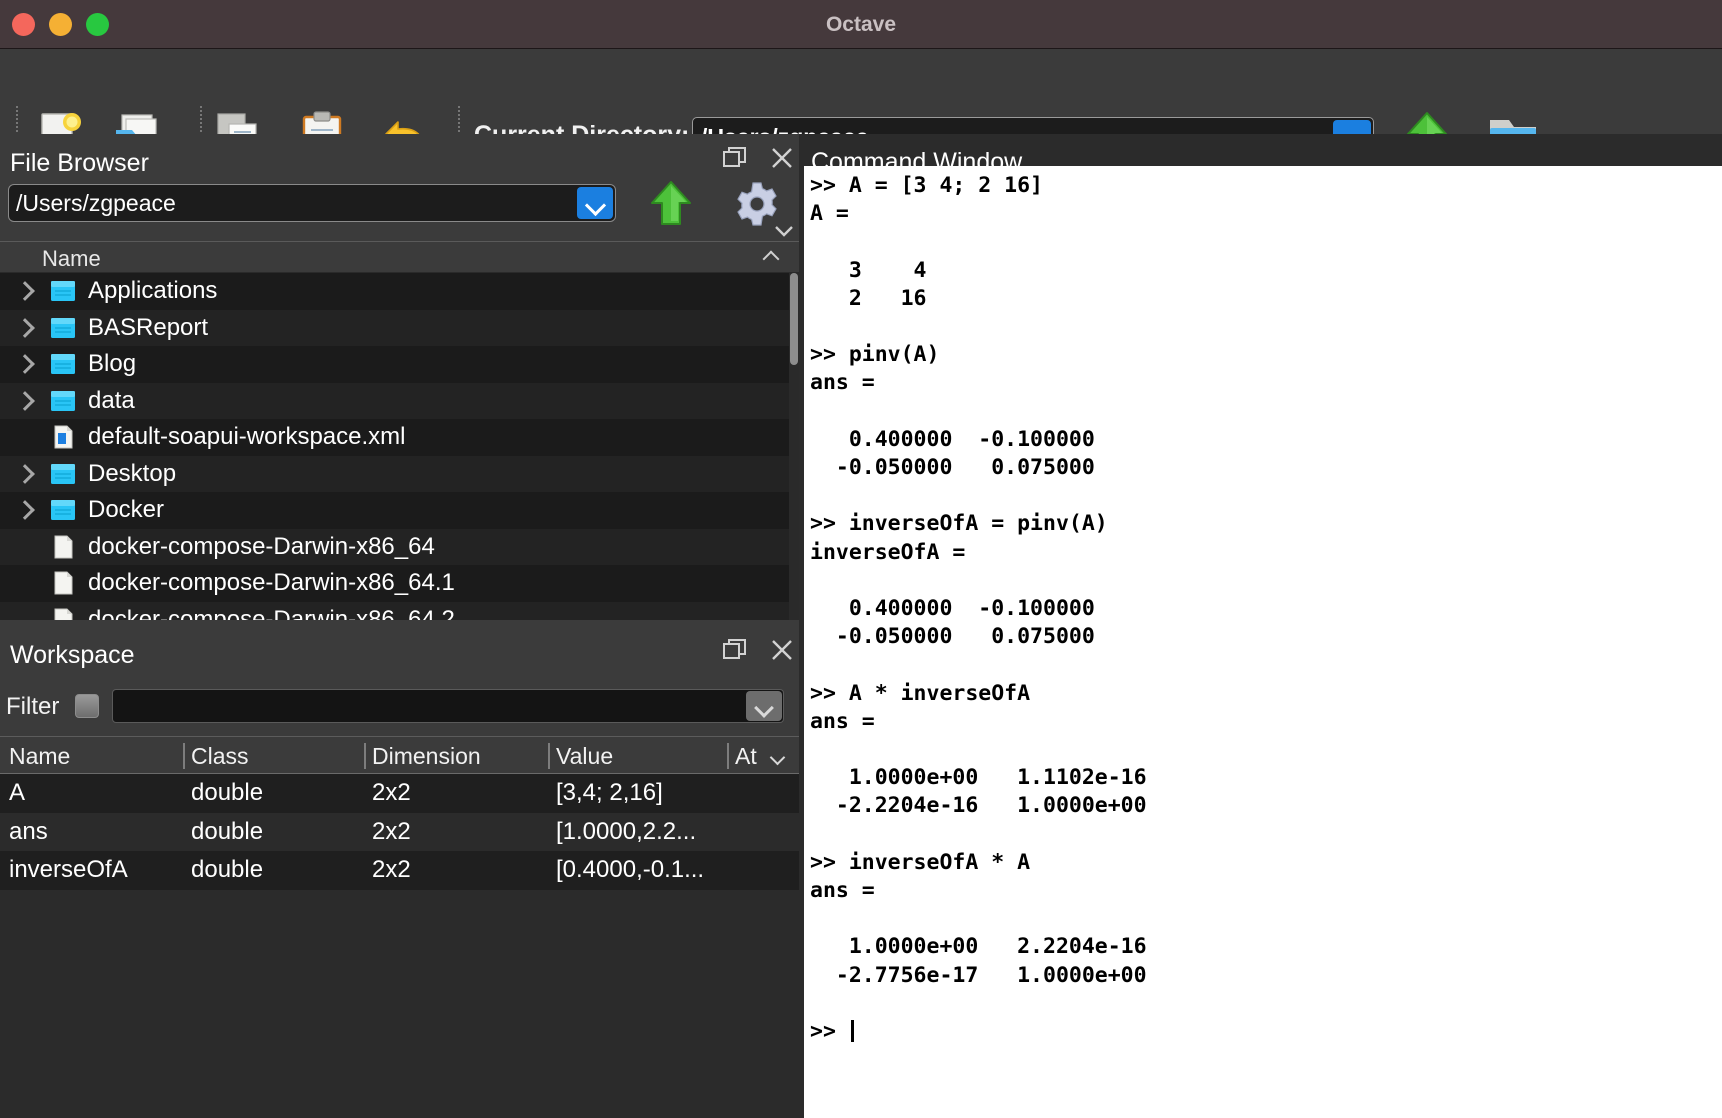 The width and height of the screenshot is (1722, 1118). What do you see at coordinates (132, 473) in the screenshot?
I see `file-browser-item-label: Desktop` at bounding box center [132, 473].